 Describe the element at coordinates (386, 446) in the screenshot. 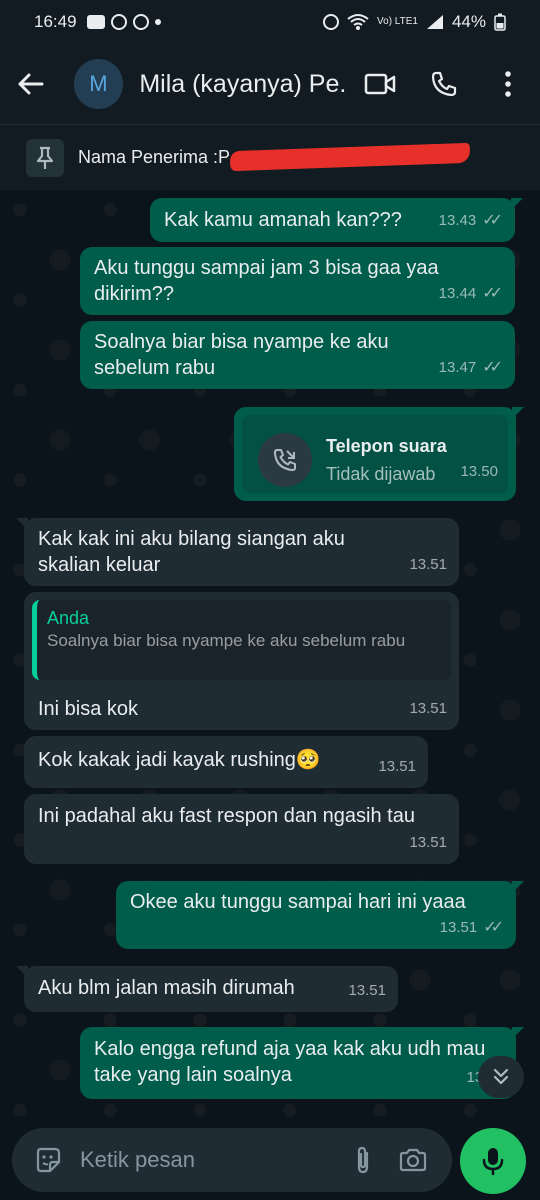

I see `call-title: Telepon suara` at that location.